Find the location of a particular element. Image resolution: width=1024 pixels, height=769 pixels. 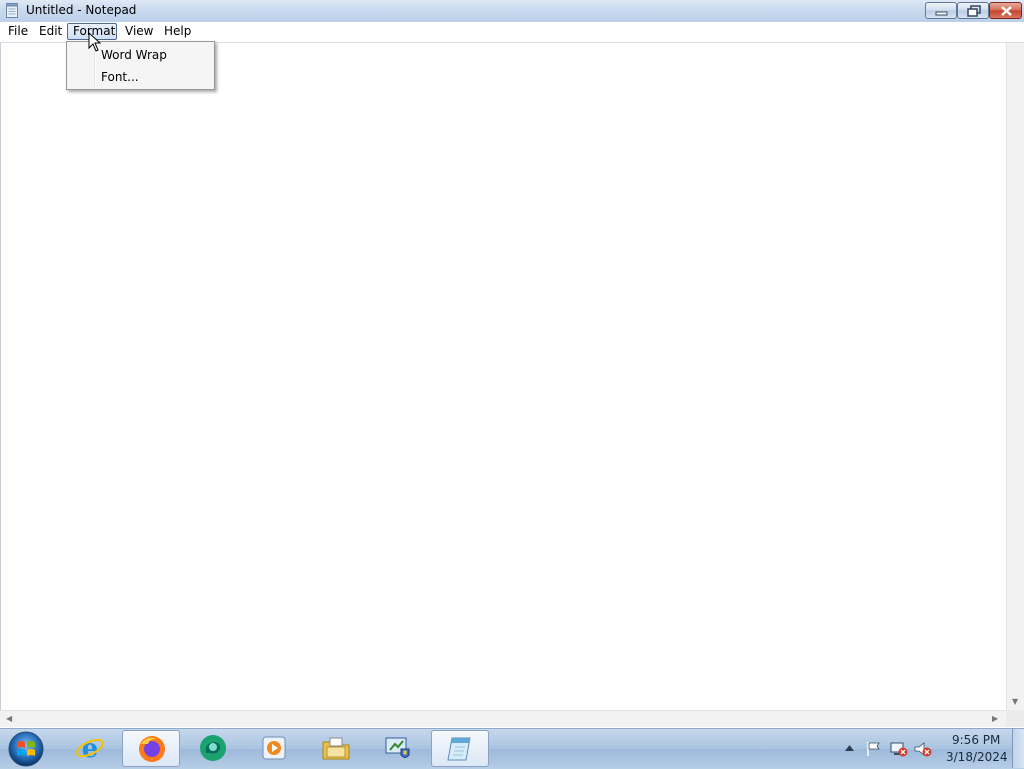

menu-bar: File Edit Format View Help is located at coordinates (512, 32).